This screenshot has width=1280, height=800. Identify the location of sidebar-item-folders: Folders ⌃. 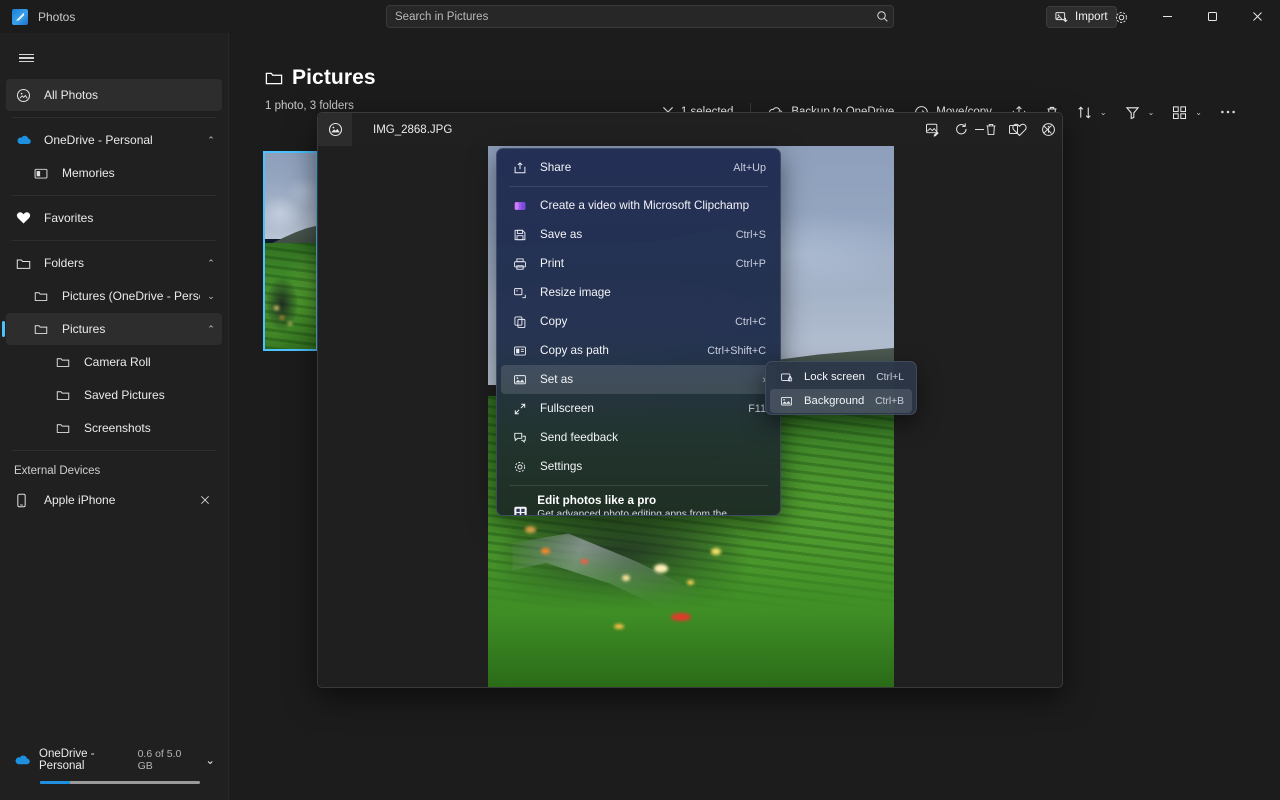
(114, 263).